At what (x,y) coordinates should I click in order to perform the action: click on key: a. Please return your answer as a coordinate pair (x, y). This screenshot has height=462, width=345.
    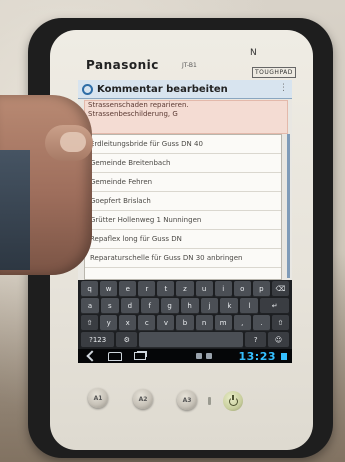
    Looking at the image, I should click on (90, 306).